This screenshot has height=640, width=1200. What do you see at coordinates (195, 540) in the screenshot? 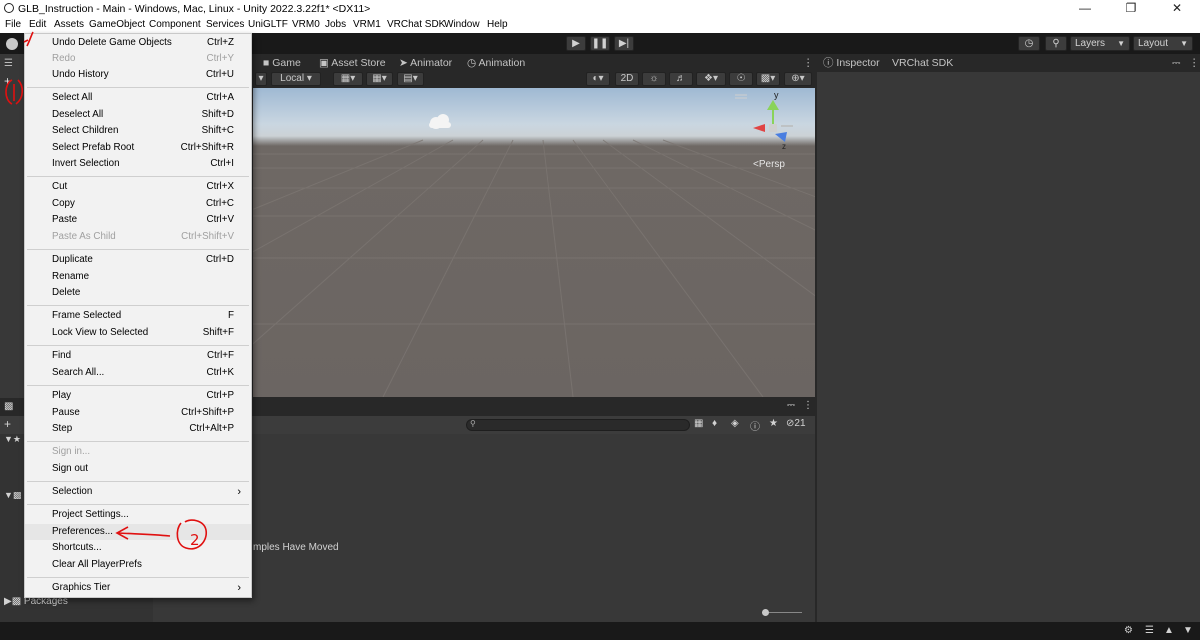
I see `step-two-label: 2` at bounding box center [195, 540].